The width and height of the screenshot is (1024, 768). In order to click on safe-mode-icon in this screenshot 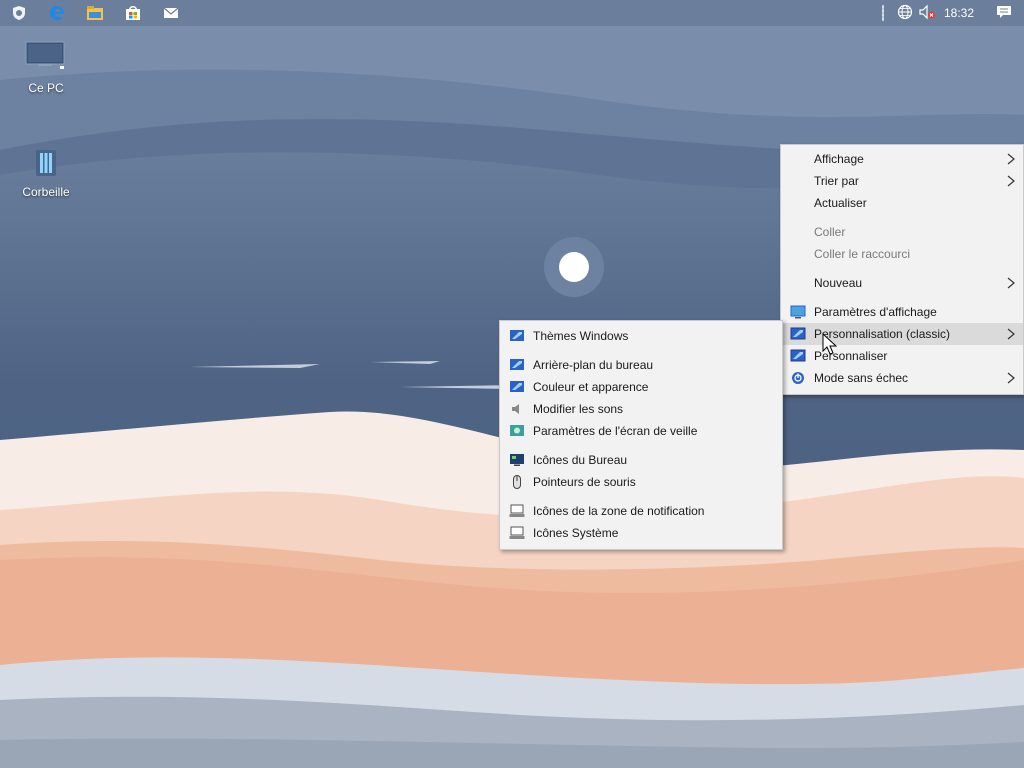, I will do `click(798, 378)`.